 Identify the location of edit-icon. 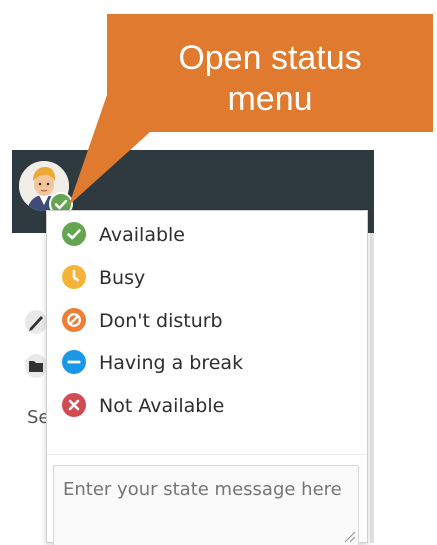
(36, 322).